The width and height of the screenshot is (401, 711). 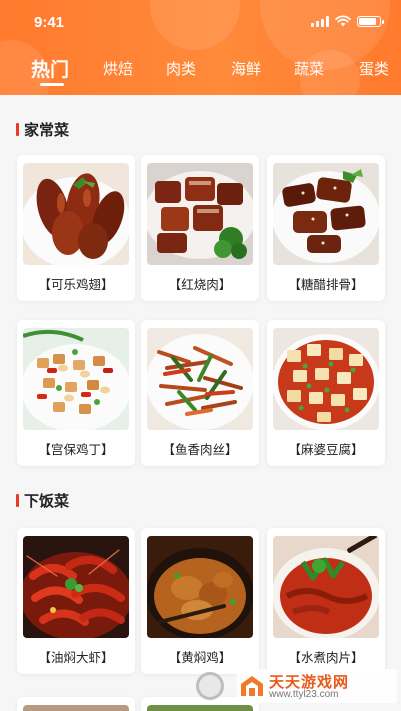 What do you see at coordinates (200, 20) in the screenshot?
I see `status-bar: 9:41` at bounding box center [200, 20].